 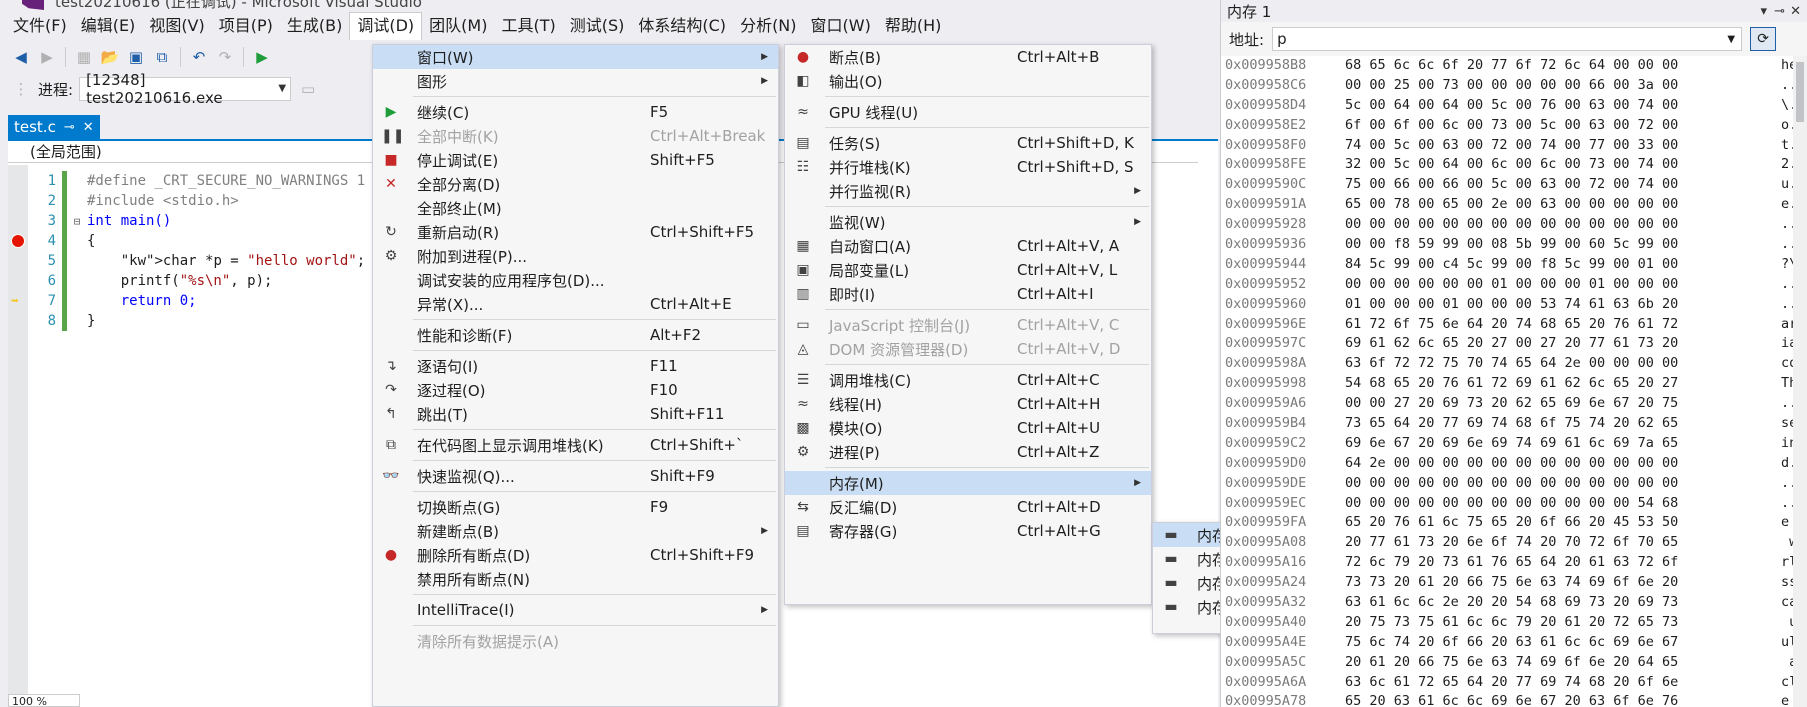 I want to click on menu-item: ▥ 即时(I) Ctrl+Alt+I, so click(x=968, y=294).